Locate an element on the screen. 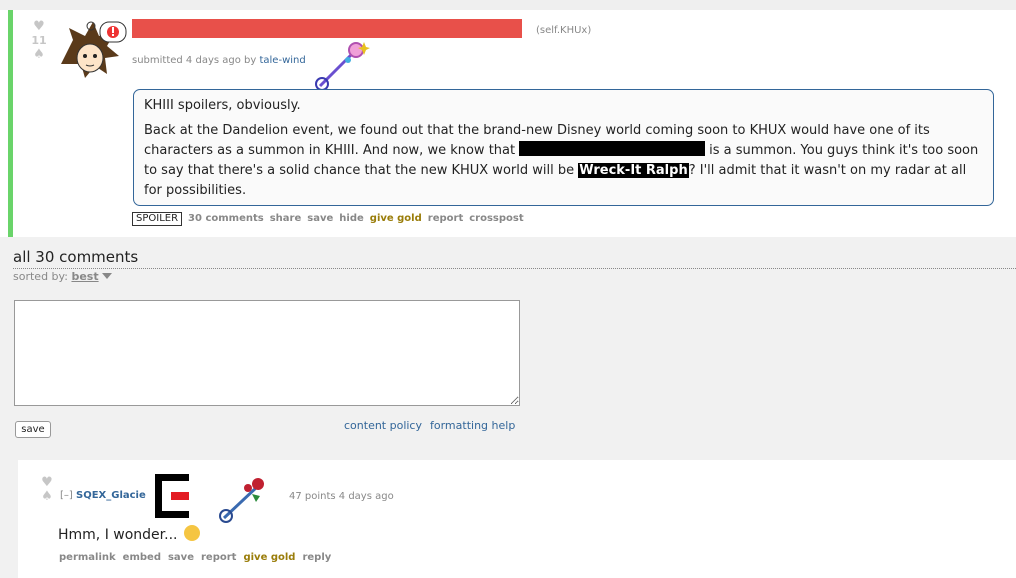 This screenshot has width=1016, height=578. comment-points: 47 points 4 days ago is located at coordinates (341, 496).